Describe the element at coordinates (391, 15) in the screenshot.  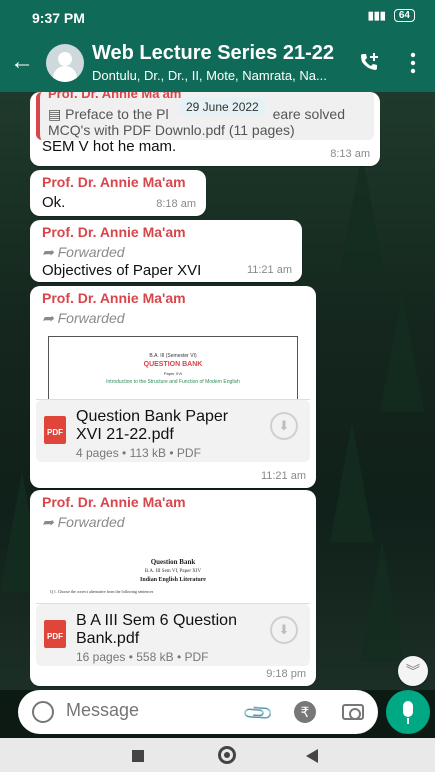
I see `status-icons: ▮▮▮ 64` at that location.